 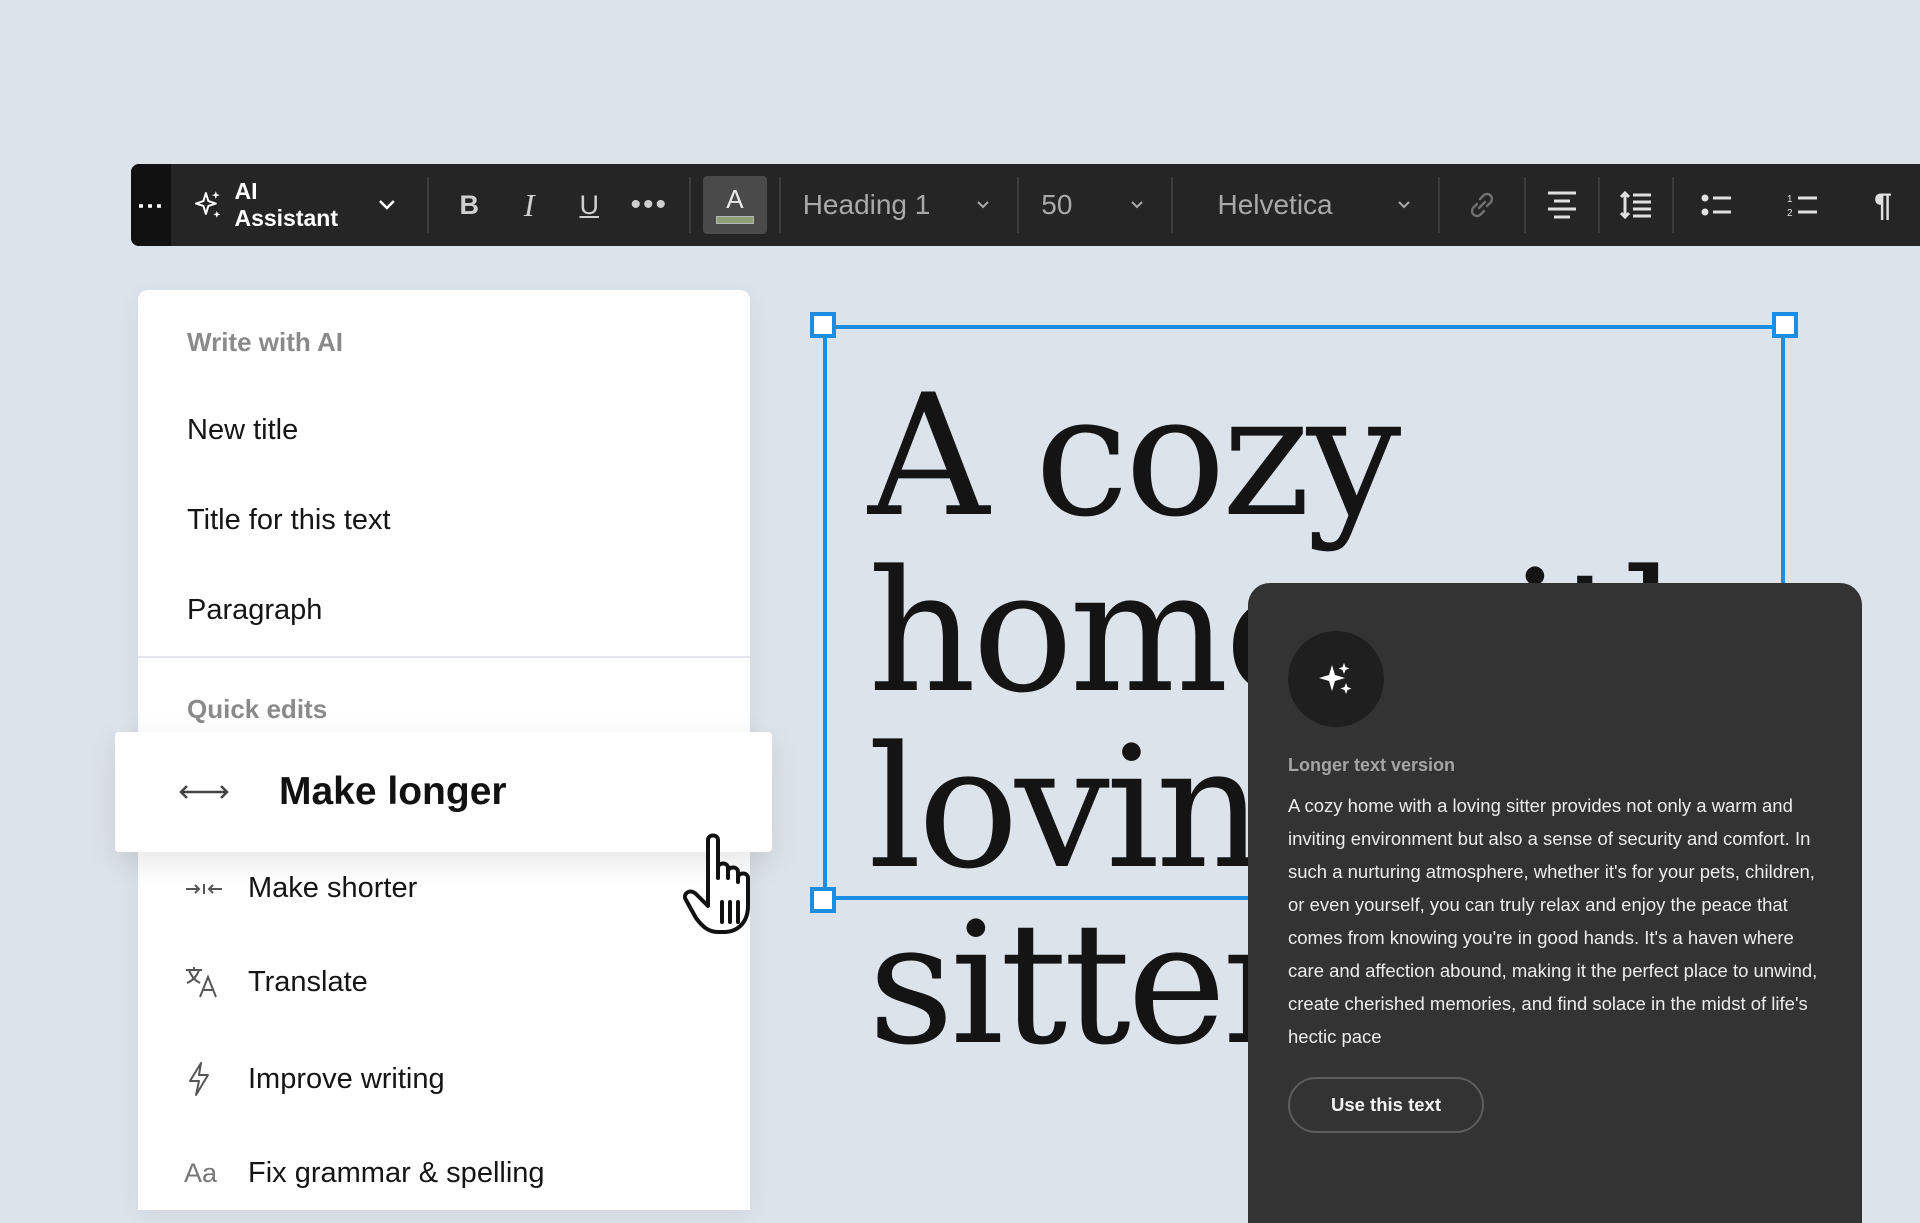 What do you see at coordinates (1785, 325) in the screenshot?
I see `resize-handle-top-right` at bounding box center [1785, 325].